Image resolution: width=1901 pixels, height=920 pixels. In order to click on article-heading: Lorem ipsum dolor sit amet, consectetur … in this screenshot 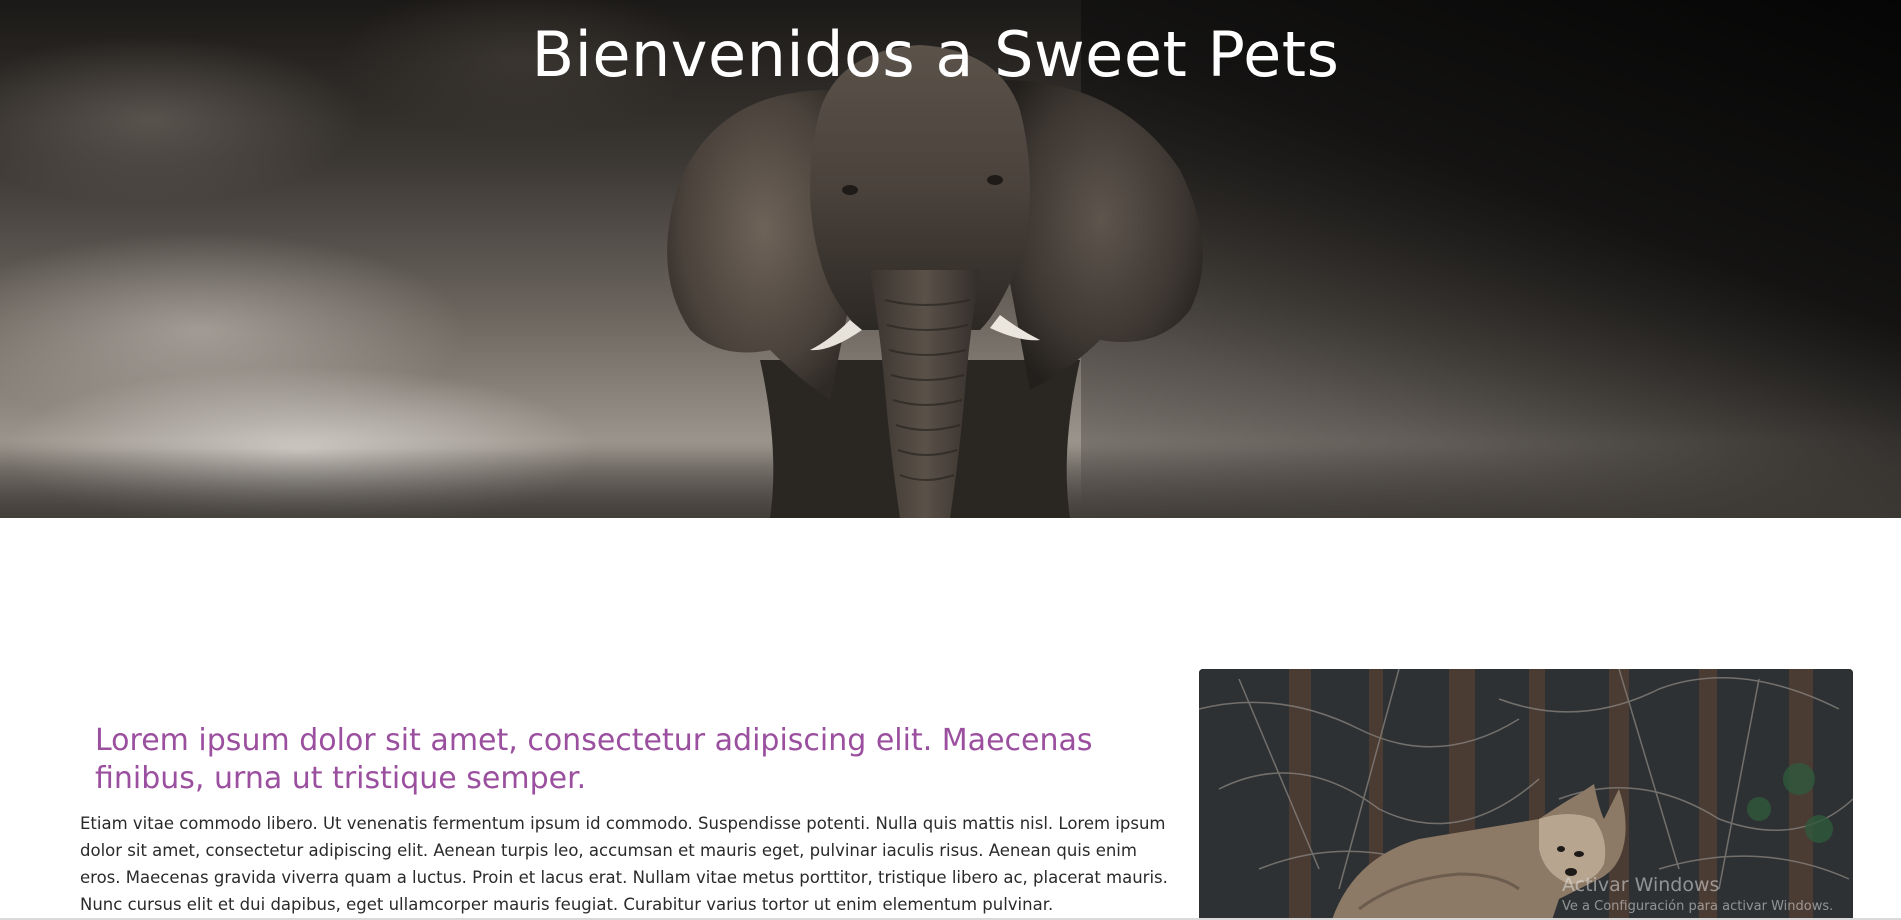, I will do `click(594, 759)`.